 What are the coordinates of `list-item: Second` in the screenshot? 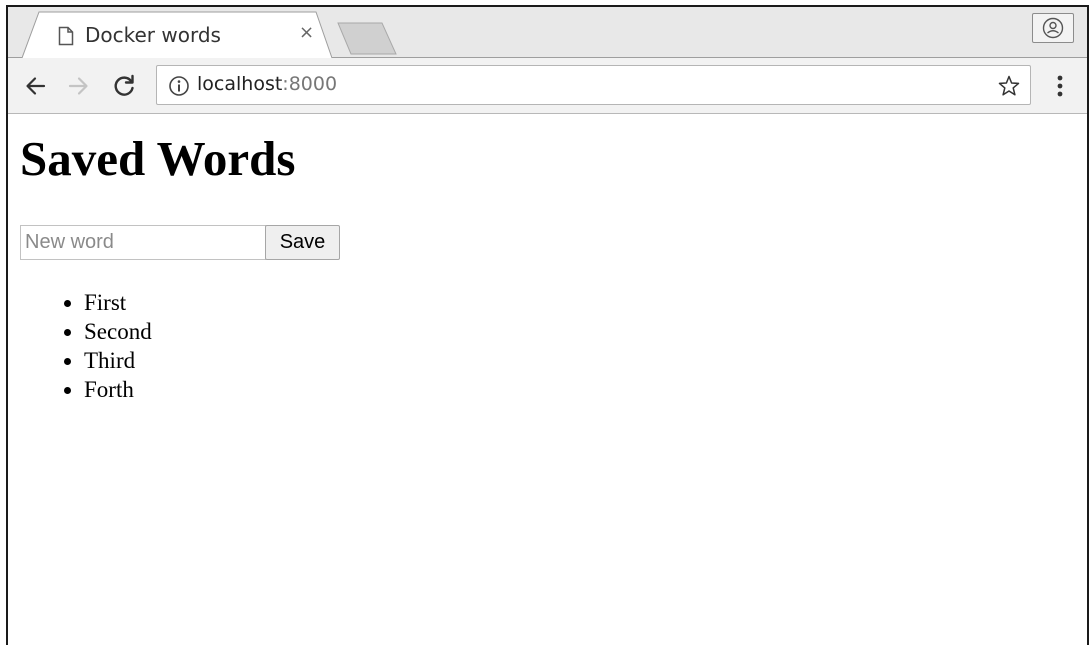 It's located at (108, 331).